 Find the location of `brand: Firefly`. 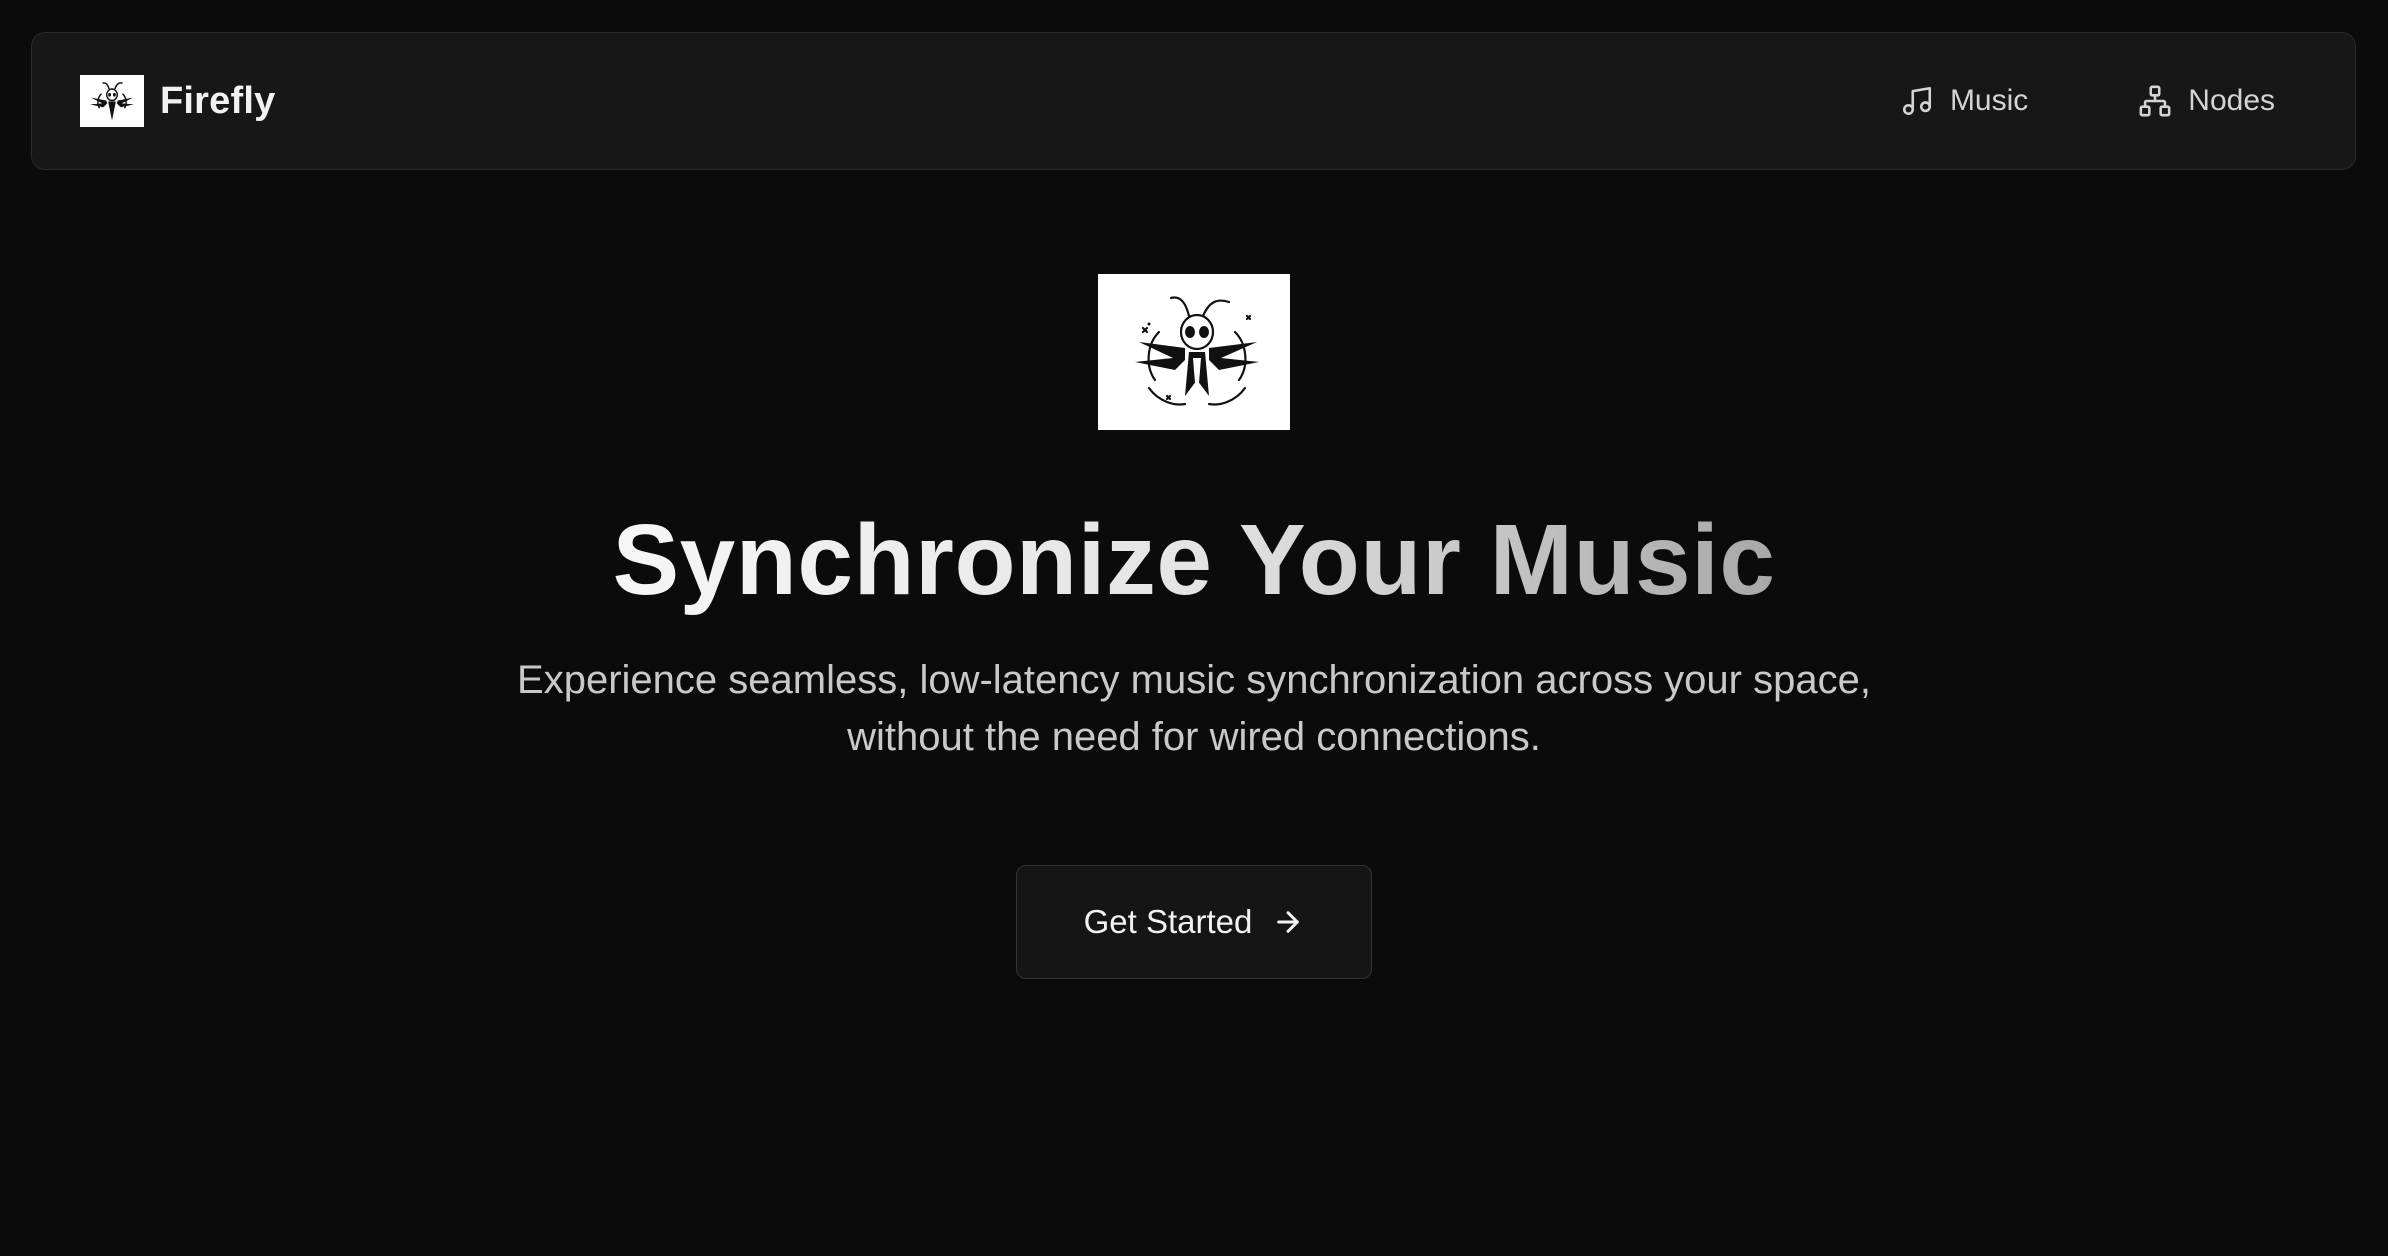

brand: Firefly is located at coordinates (177, 101).